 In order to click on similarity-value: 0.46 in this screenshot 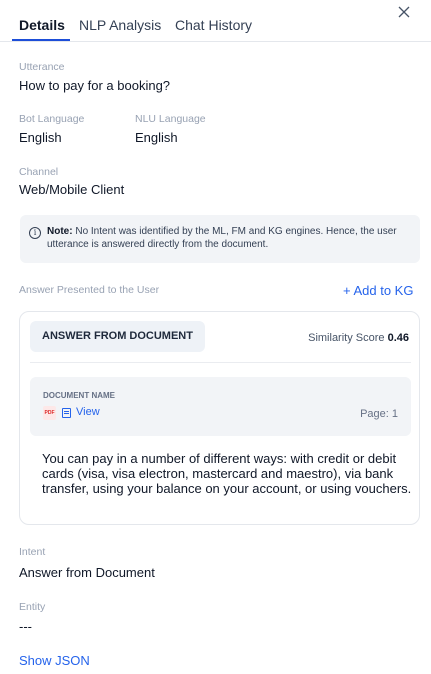, I will do `click(398, 338)`.